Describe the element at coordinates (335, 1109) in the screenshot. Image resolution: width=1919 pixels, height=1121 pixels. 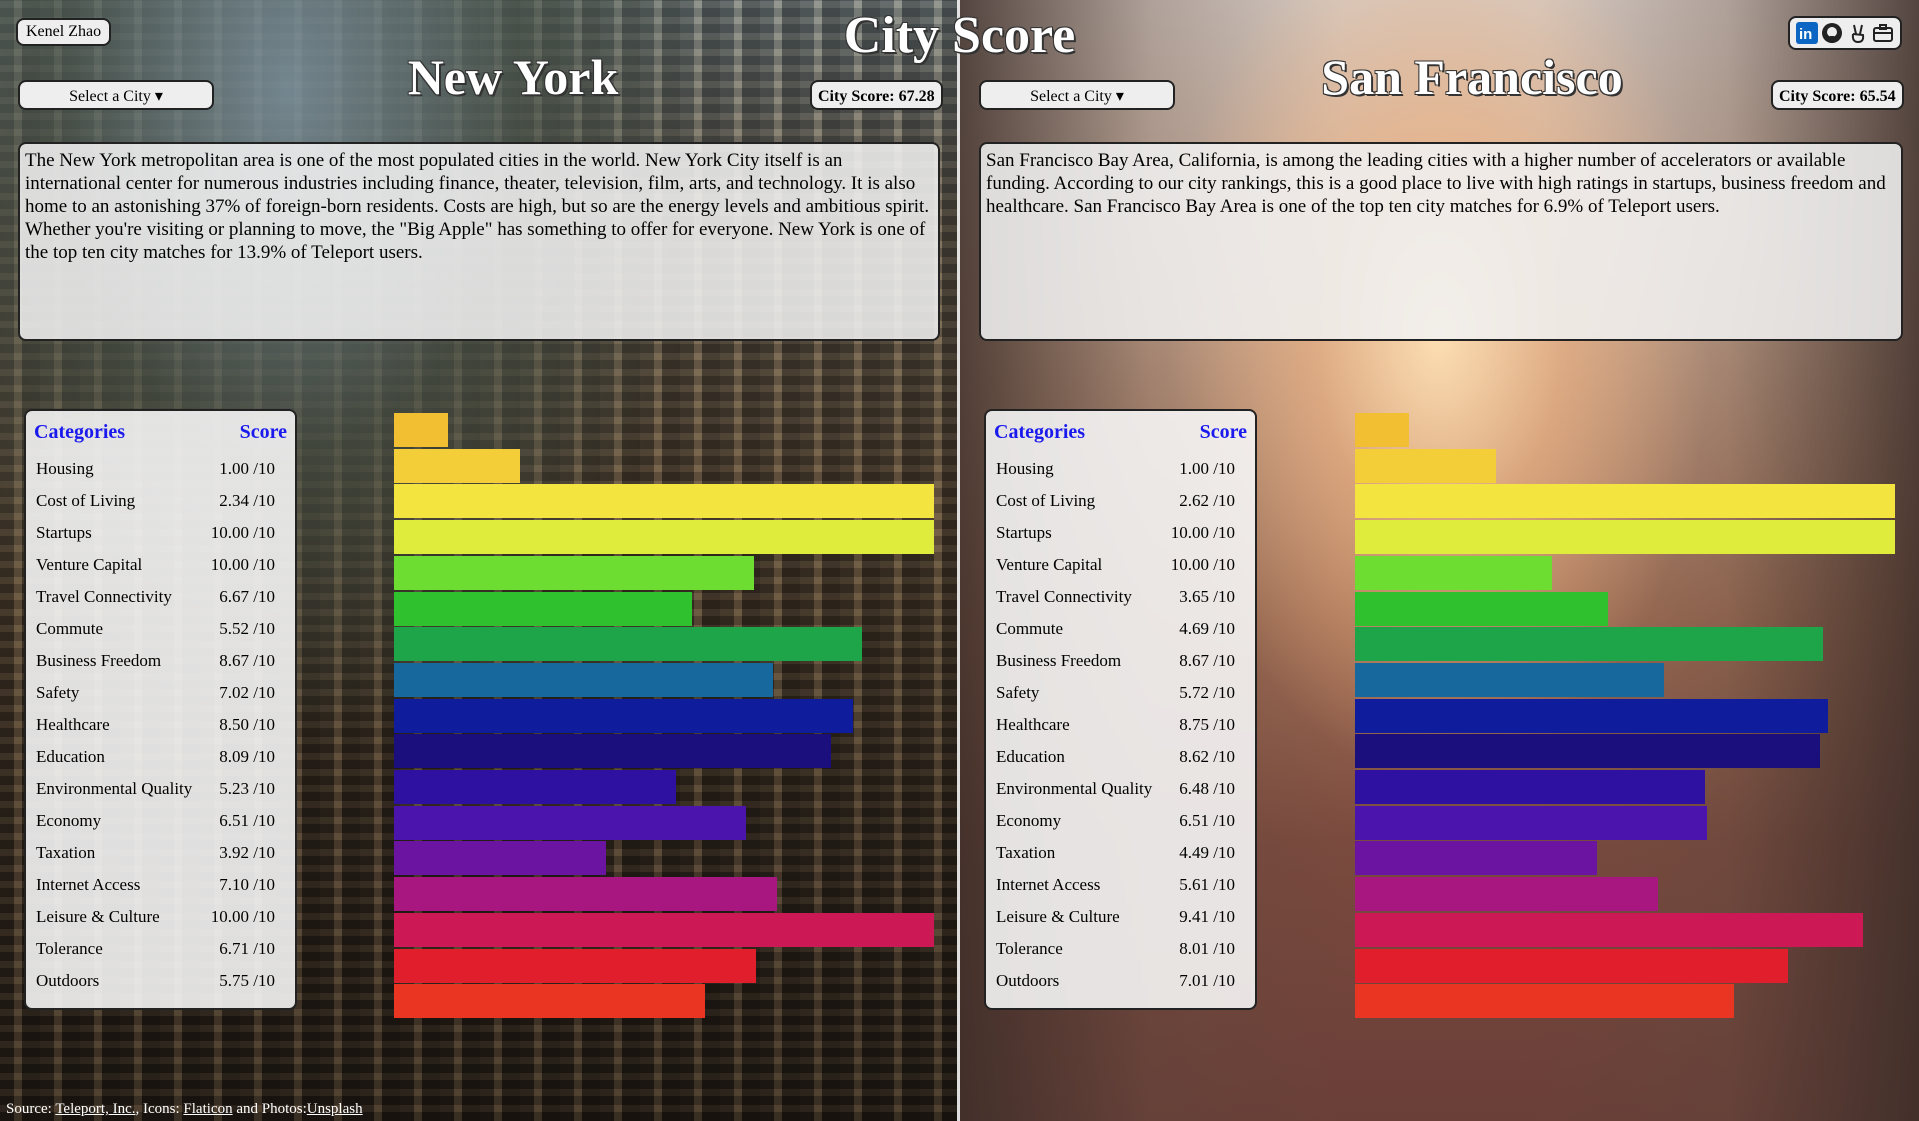
I see `unsplash-link: Unsplash` at that location.